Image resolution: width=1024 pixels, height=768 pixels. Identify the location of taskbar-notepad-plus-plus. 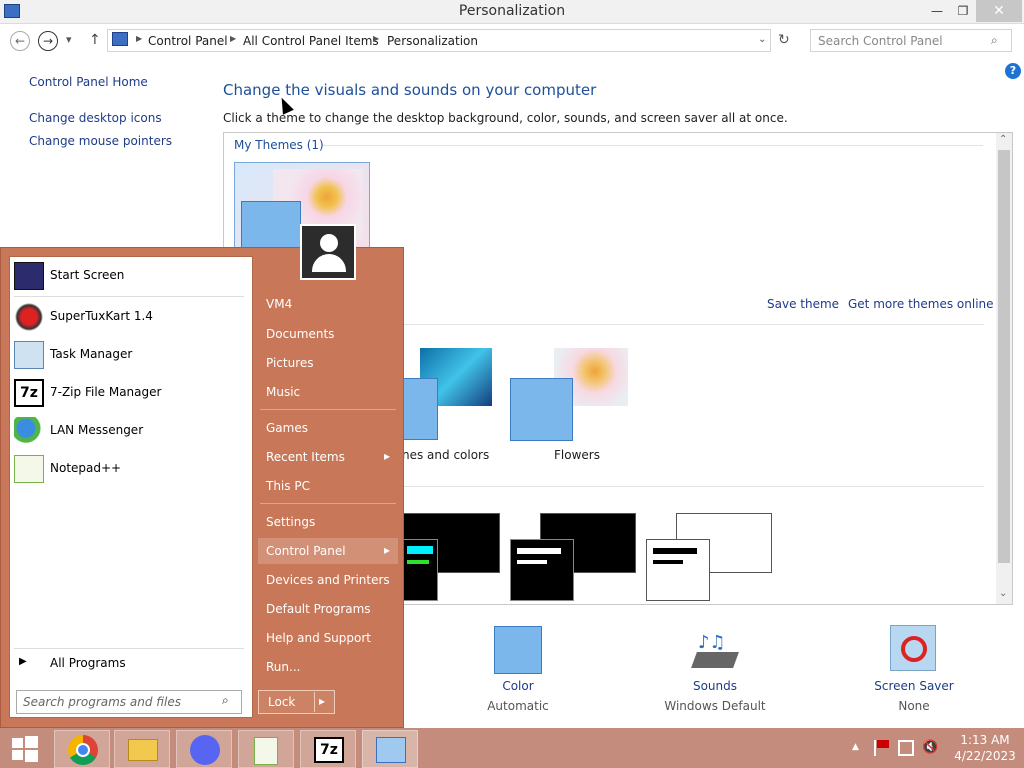
(266, 749).